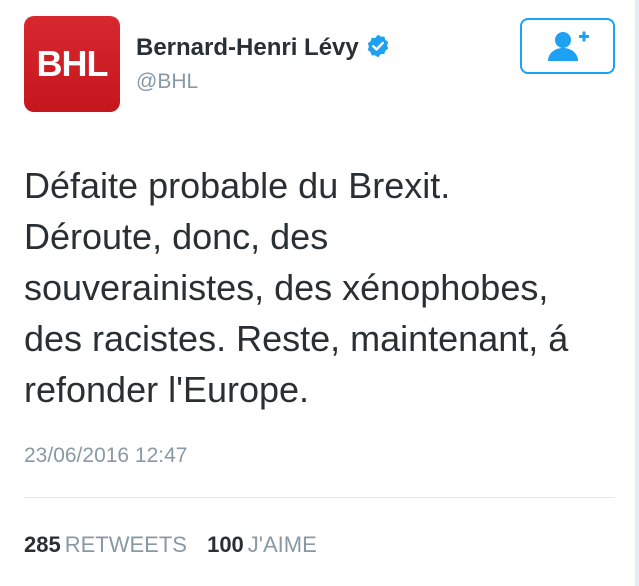 This screenshot has width=639, height=586. Describe the element at coordinates (637, 293) in the screenshot. I see `scroll-edge` at that location.